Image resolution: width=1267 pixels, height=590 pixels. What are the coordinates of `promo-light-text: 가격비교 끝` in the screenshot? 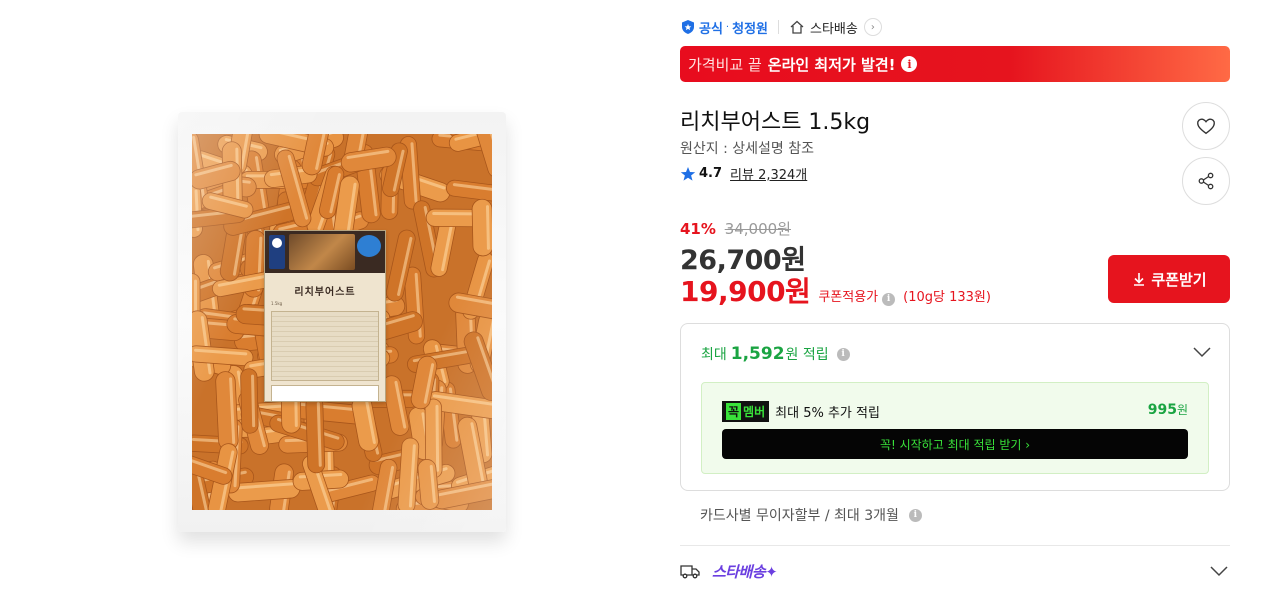 It's located at (725, 64).